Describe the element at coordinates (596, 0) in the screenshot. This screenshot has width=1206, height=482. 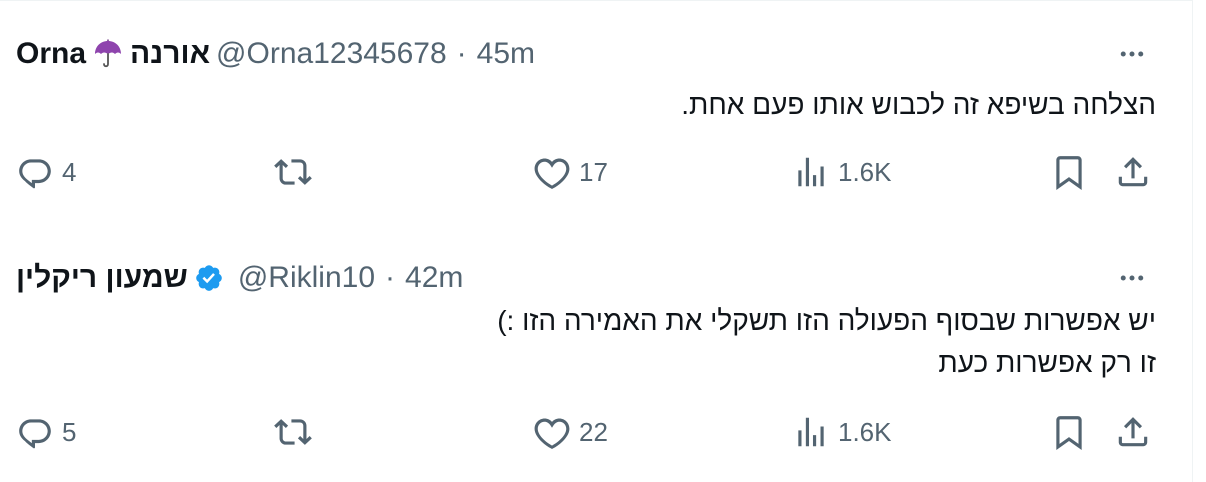
I see `top-divider` at that location.